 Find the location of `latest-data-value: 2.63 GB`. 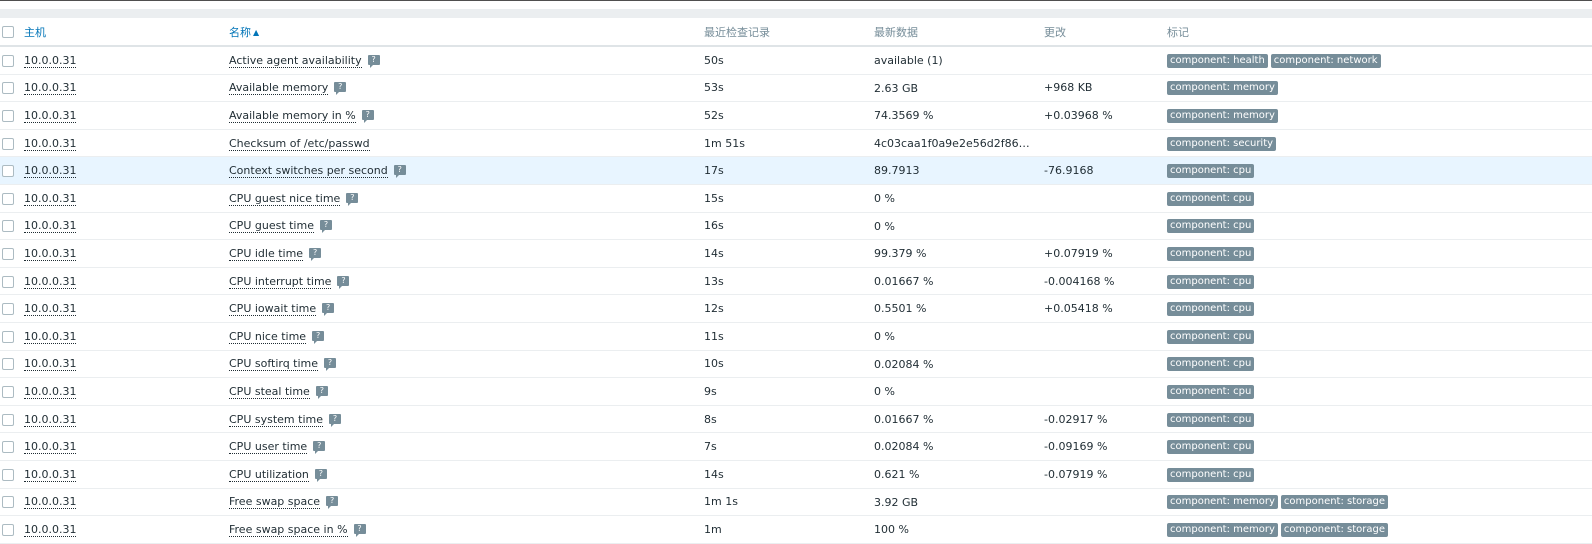

latest-data-value: 2.63 GB is located at coordinates (896, 88).